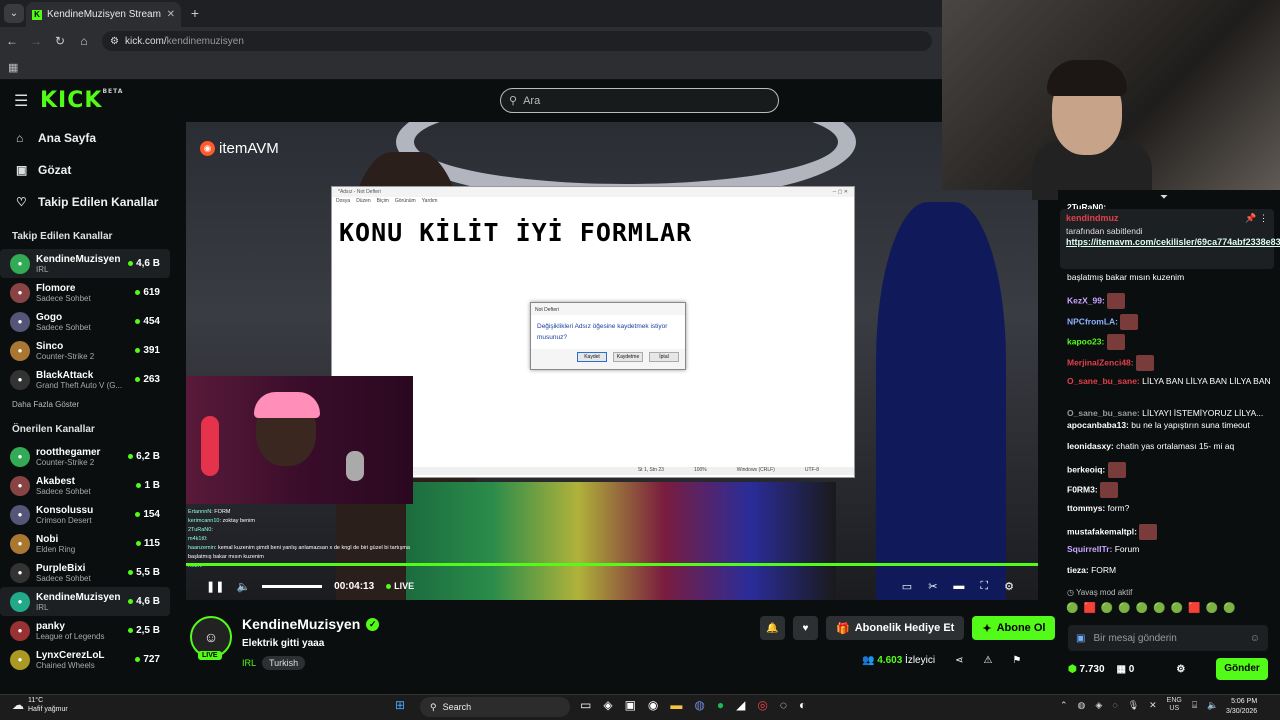 The image size is (1280, 720). I want to click on tray-app-icon: ◈, so click(1098, 705).